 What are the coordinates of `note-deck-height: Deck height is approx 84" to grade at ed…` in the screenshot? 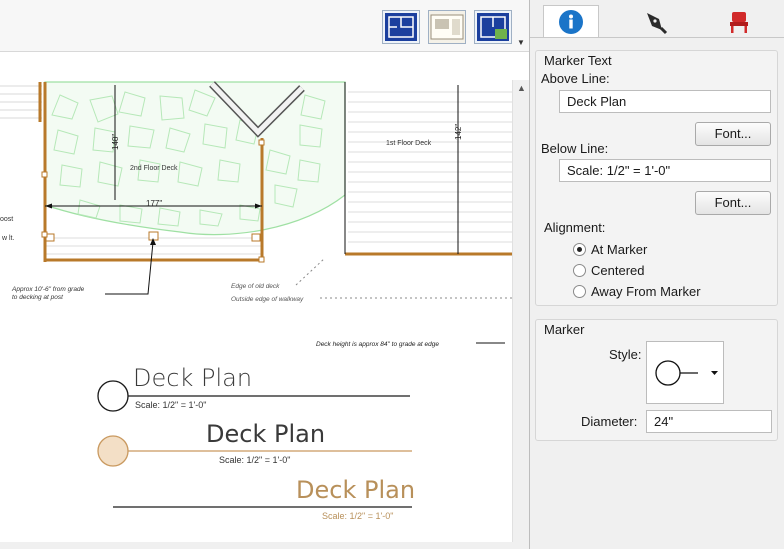 It's located at (377, 344).